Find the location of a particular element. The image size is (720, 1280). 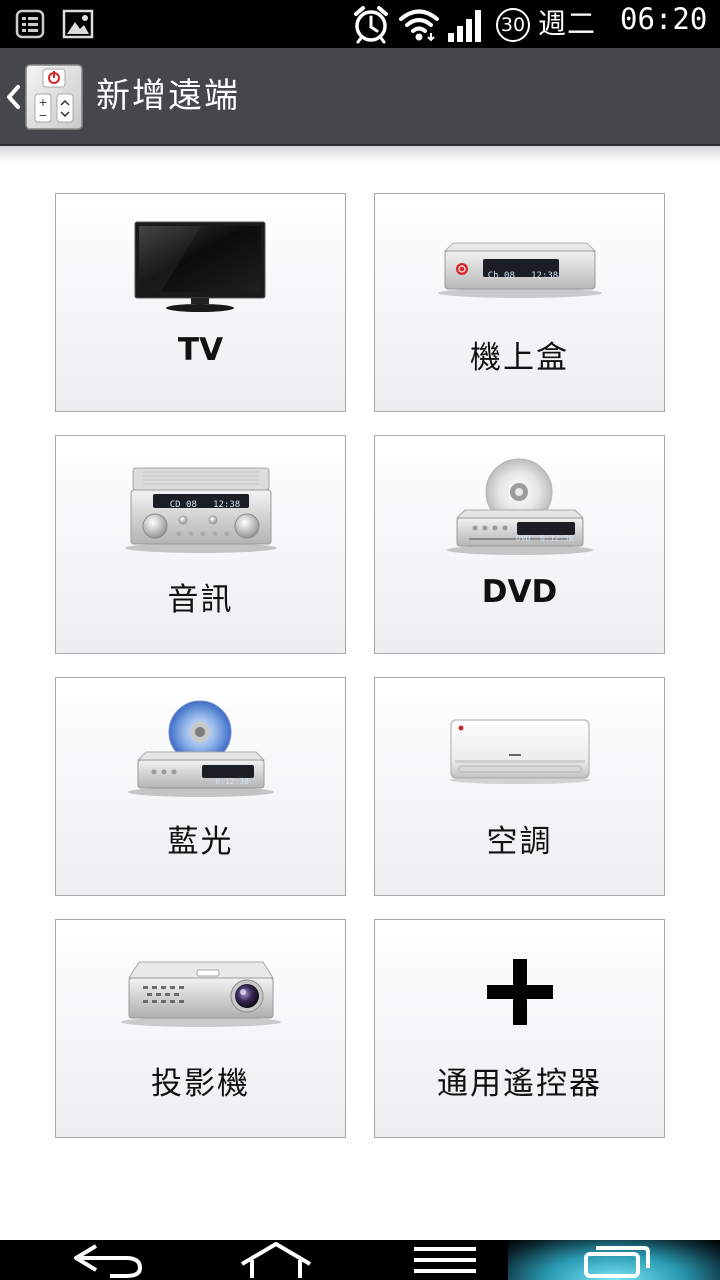

wifi-icon is located at coordinates (419, 25).